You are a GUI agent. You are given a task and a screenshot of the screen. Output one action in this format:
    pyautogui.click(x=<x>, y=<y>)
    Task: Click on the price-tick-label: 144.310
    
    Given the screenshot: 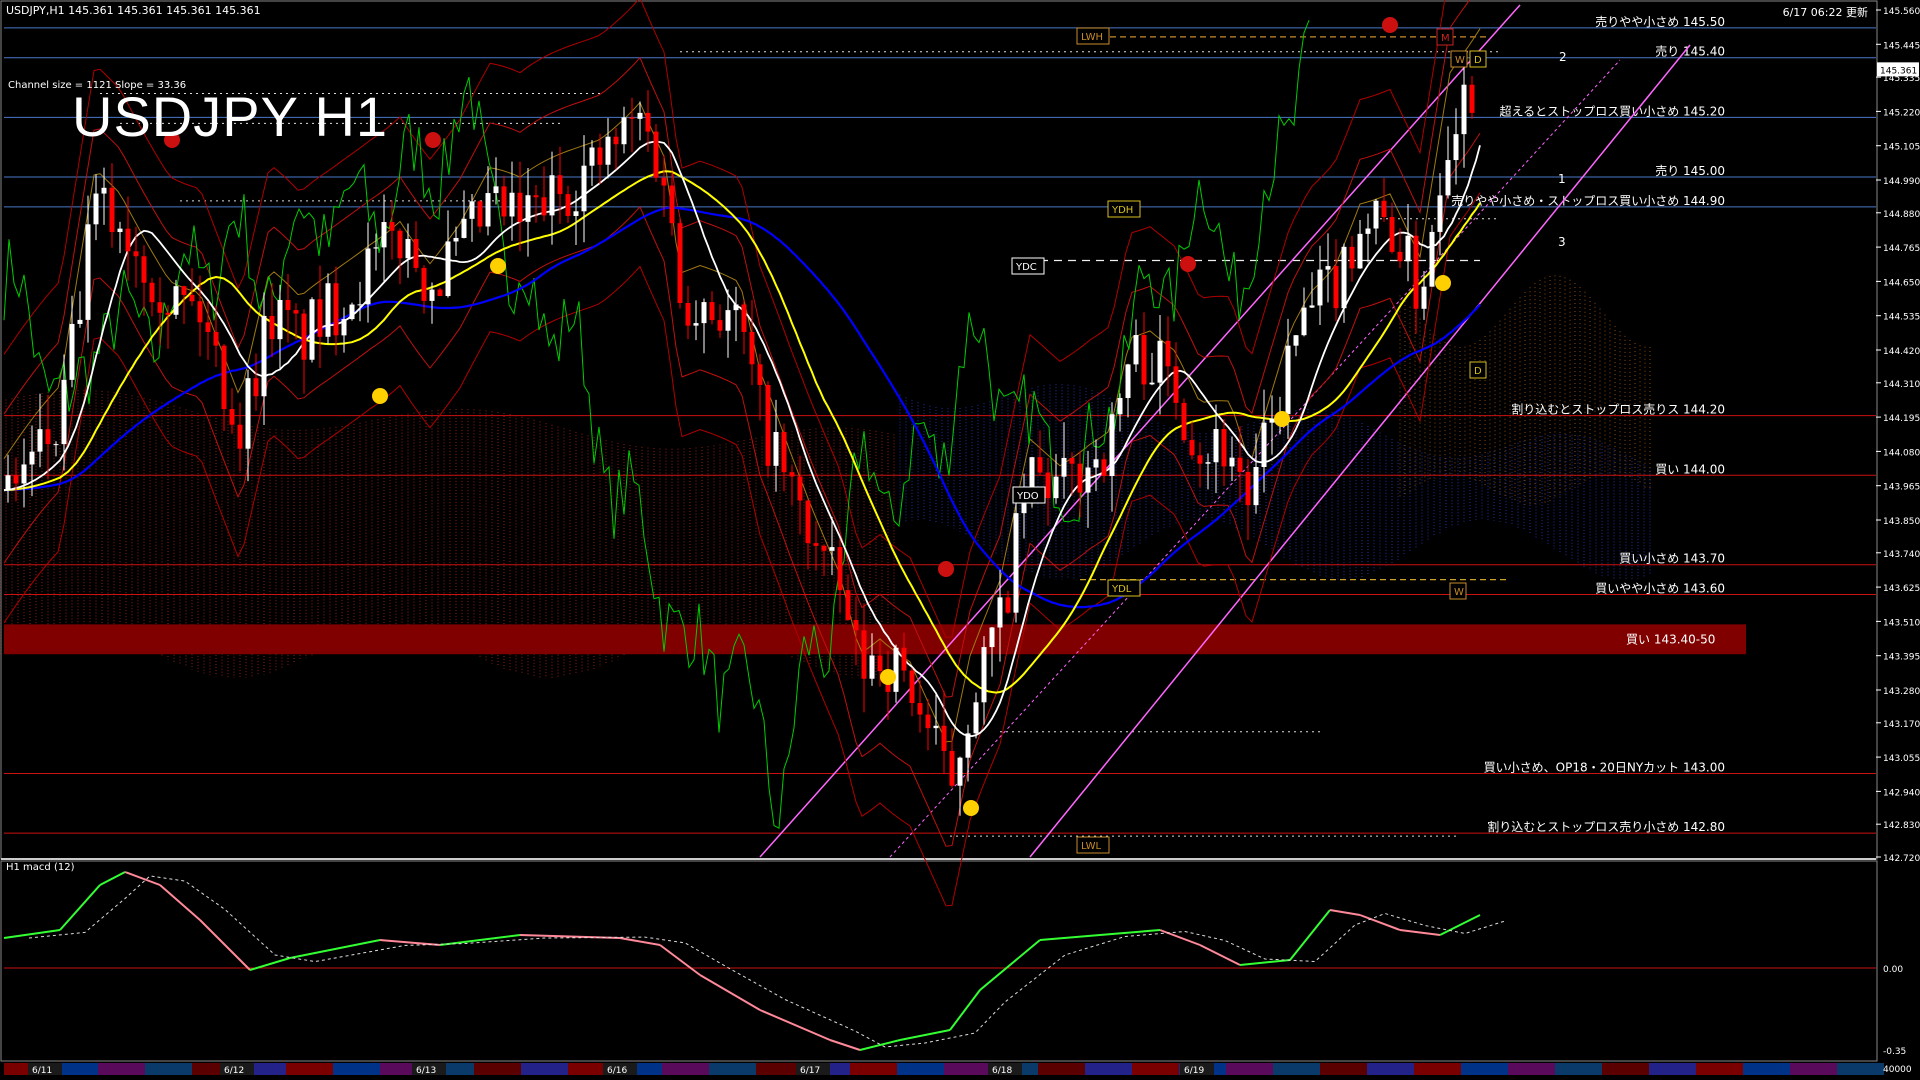 What is the action you would take?
    pyautogui.click(x=1901, y=385)
    